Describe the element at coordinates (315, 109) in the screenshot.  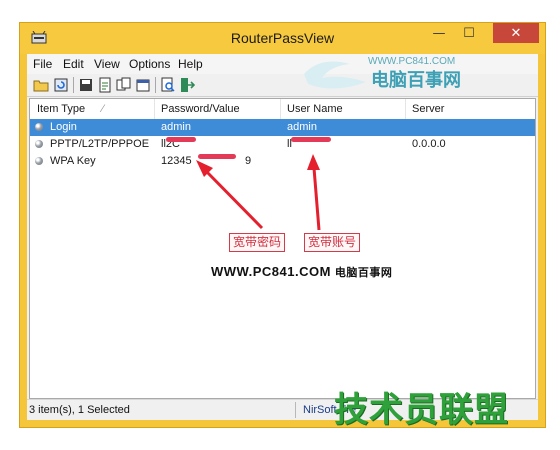
I see `column-header-user-name: User Name` at that location.